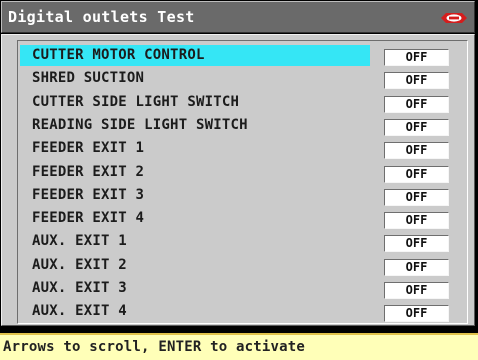 Image resolution: width=478 pixels, height=360 pixels. What do you see at coordinates (79, 241) in the screenshot?
I see `outlet-label: AUX. EXIT 1` at bounding box center [79, 241].